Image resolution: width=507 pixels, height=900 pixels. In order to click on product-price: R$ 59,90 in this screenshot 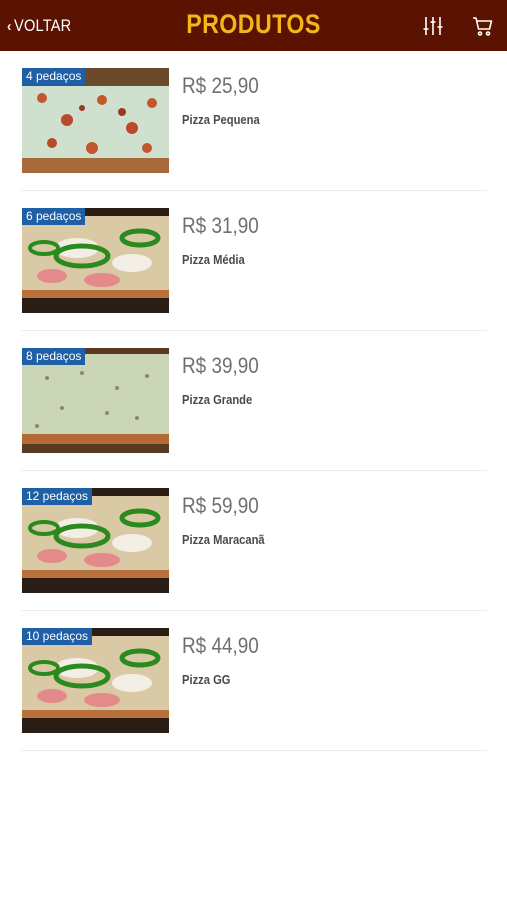, I will do `click(220, 505)`.